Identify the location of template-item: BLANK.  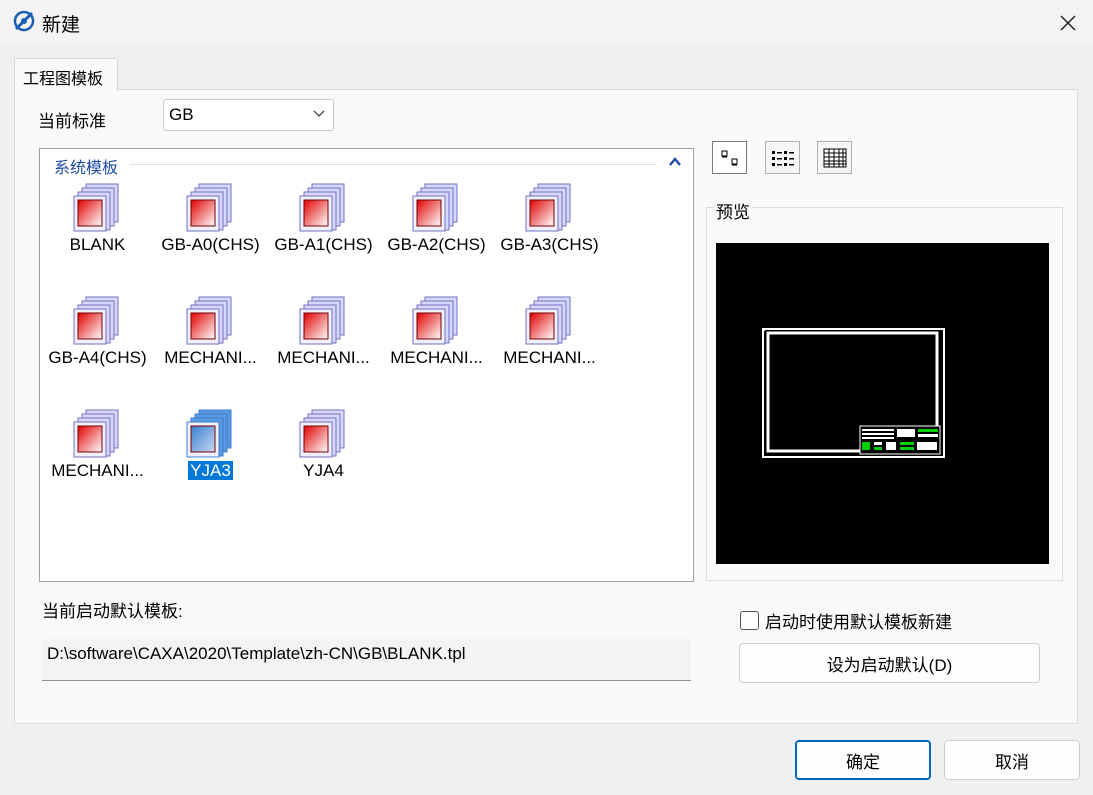
(97, 204).